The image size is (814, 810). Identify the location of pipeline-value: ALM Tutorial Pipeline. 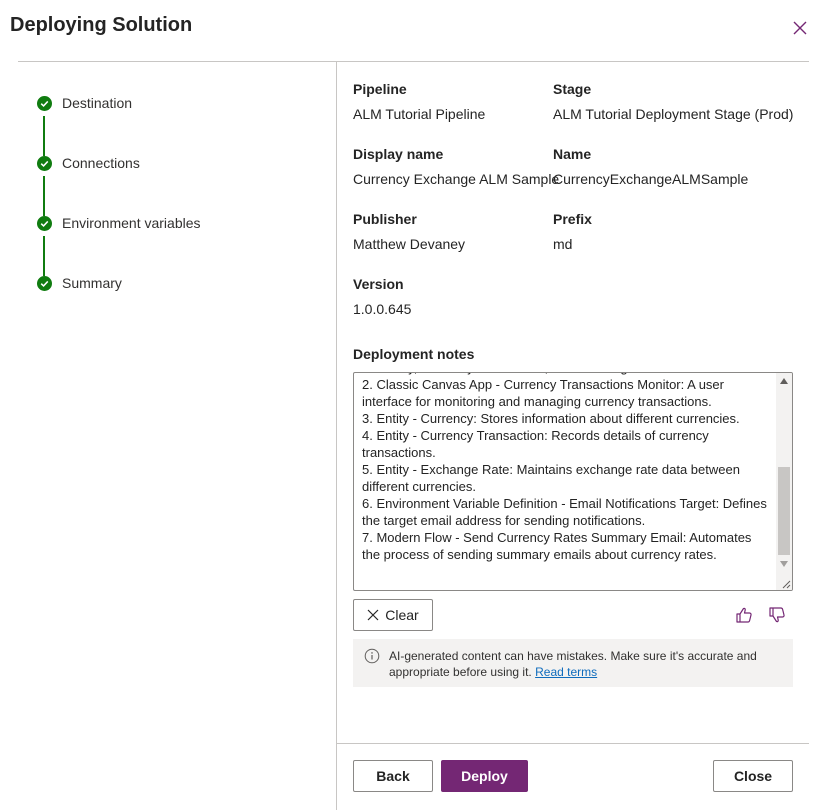
(419, 114).